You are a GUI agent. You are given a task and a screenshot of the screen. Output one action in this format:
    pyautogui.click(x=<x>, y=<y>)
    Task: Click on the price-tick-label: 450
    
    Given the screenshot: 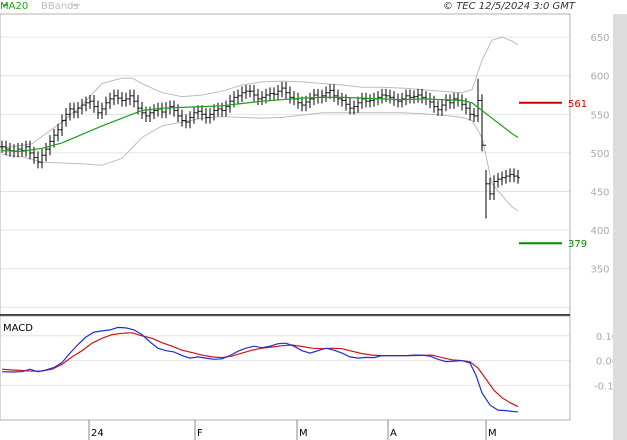 What is the action you would take?
    pyautogui.click(x=599, y=193)
    